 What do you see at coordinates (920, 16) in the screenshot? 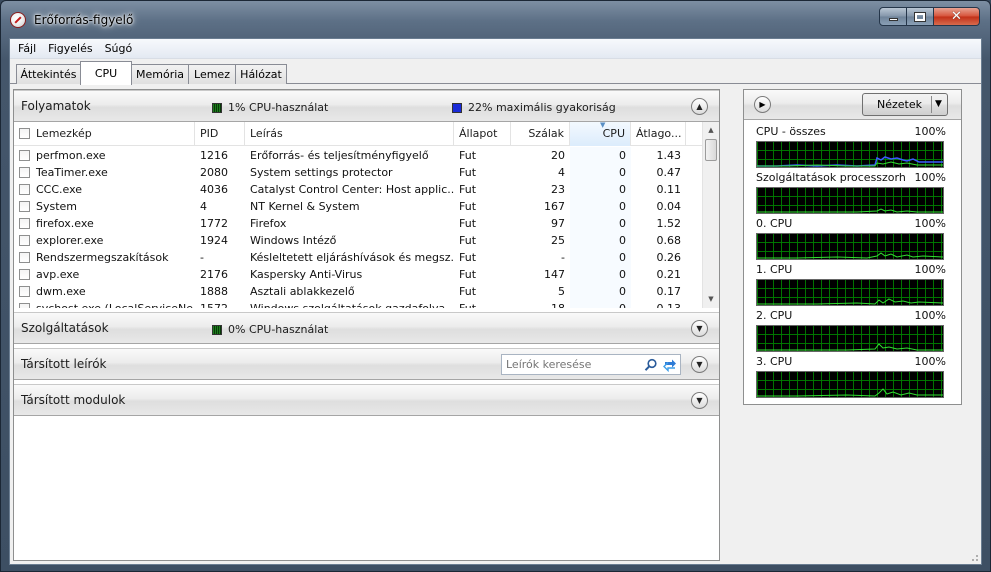
I see `maximize-button` at bounding box center [920, 16].